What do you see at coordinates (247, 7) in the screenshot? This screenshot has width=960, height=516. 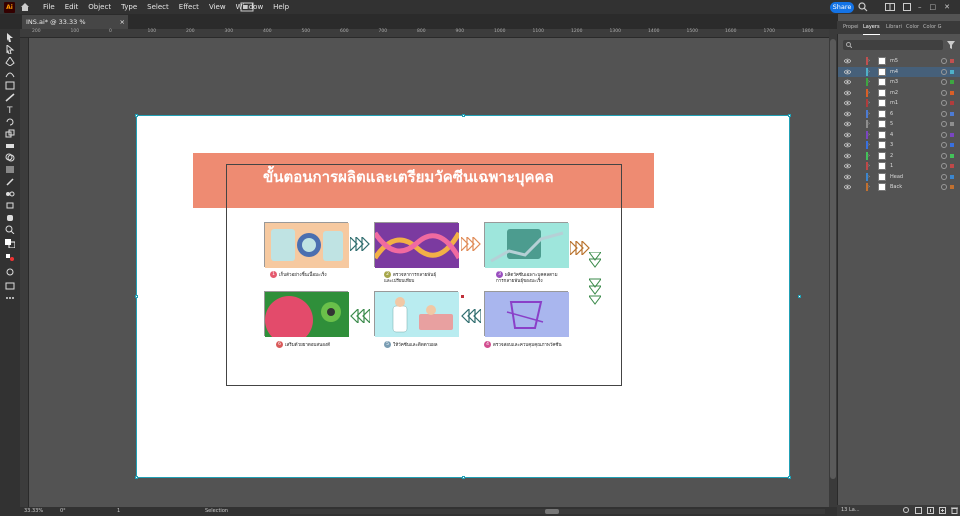 I see `arrange-documents-icon` at bounding box center [247, 7].